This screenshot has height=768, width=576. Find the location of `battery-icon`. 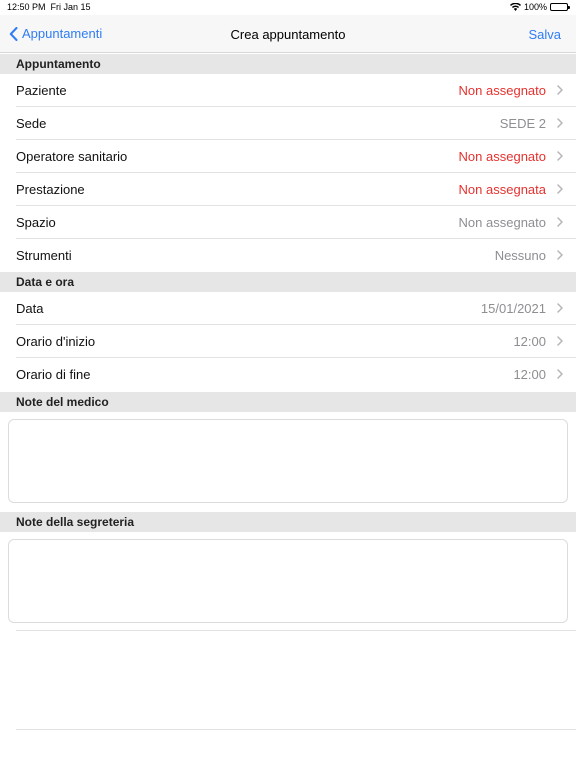

battery-icon is located at coordinates (560, 7).